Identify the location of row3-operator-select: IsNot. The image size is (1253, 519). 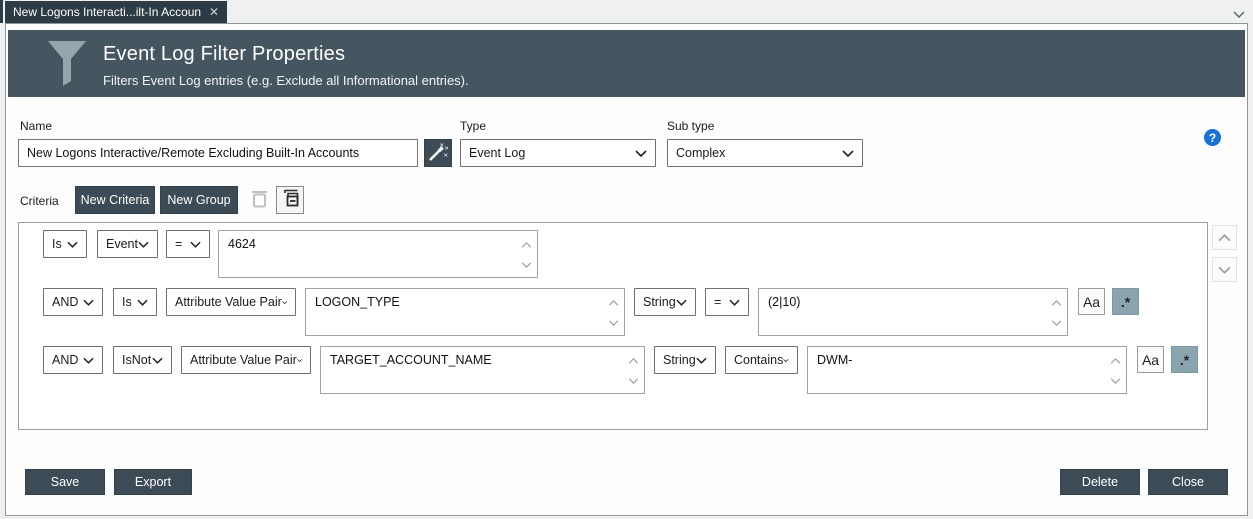
(142, 360).